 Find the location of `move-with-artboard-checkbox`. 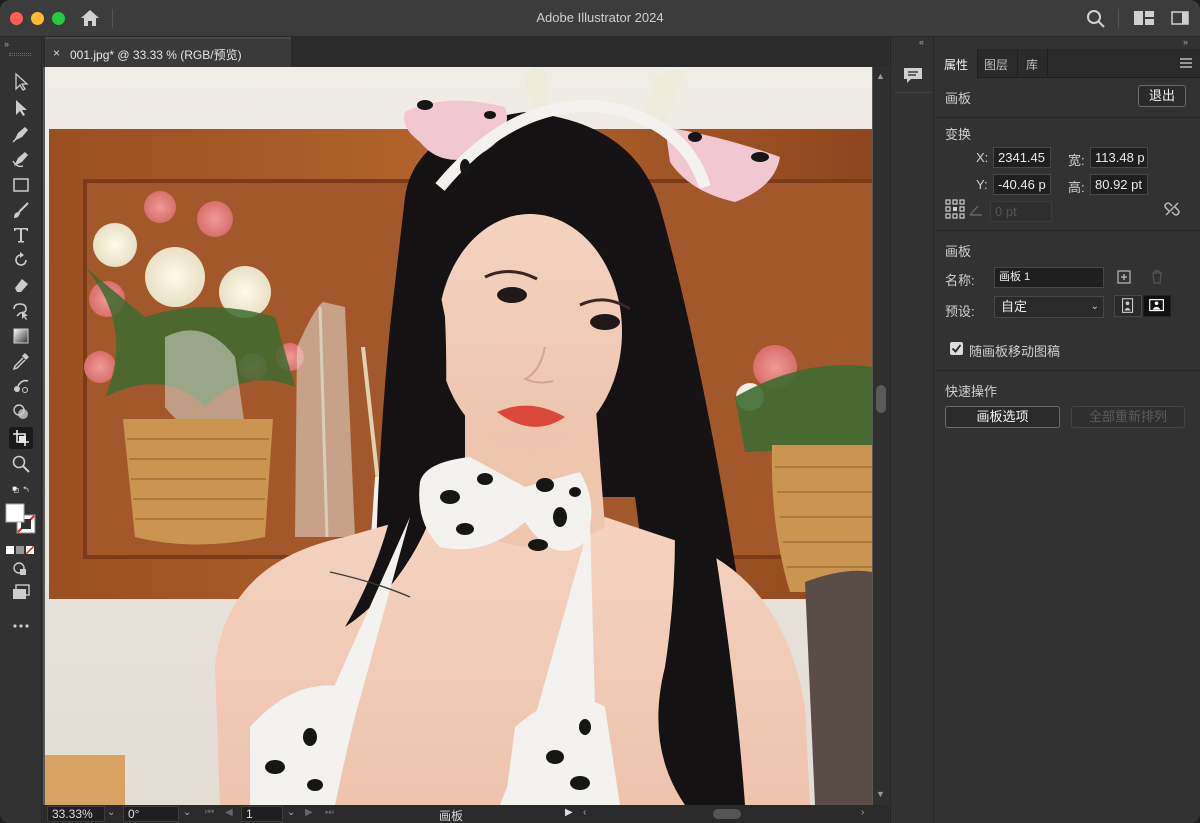

move-with-artboard-checkbox is located at coordinates (956, 348).